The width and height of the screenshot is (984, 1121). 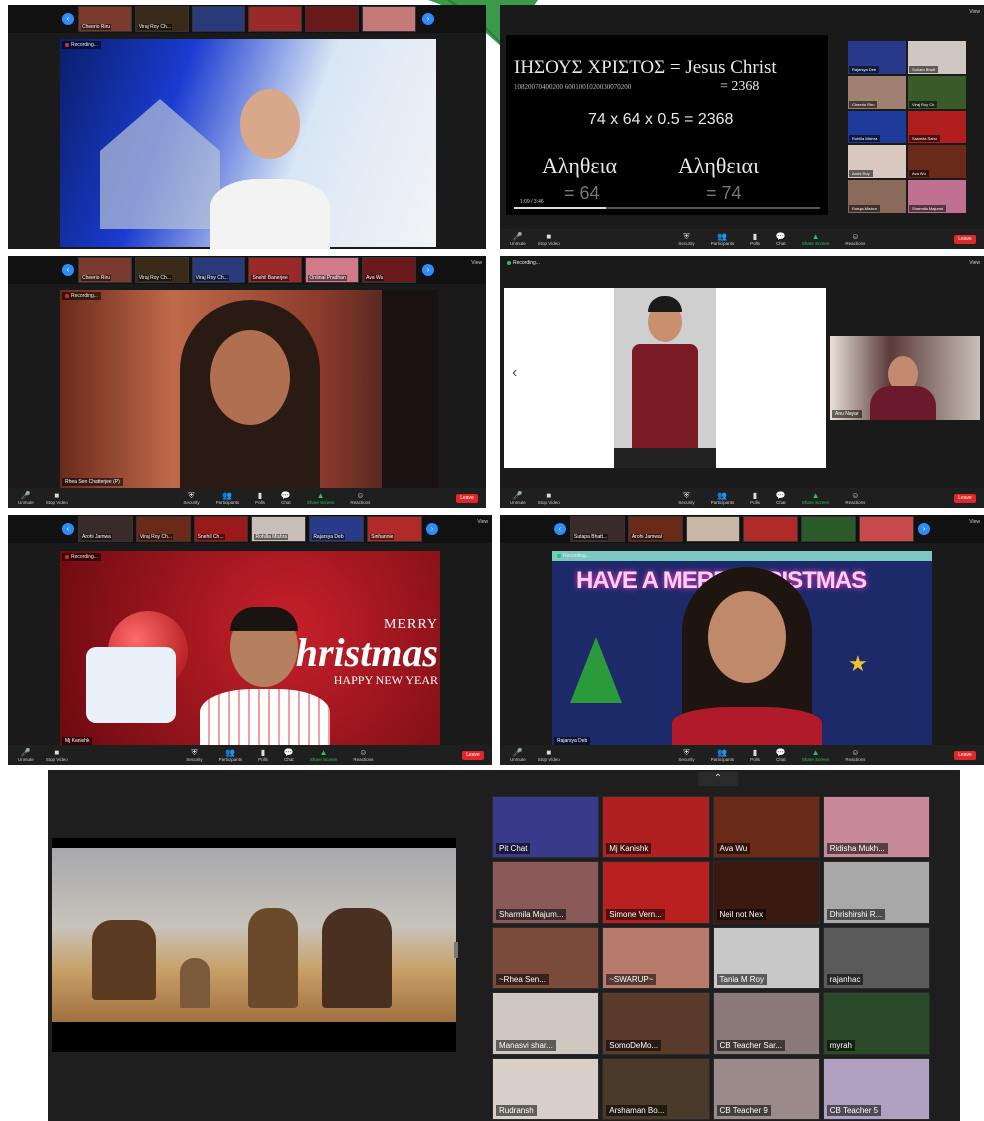 What do you see at coordinates (337, 529) in the screenshot?
I see `participant-thumb: Rajarsya Deb` at bounding box center [337, 529].